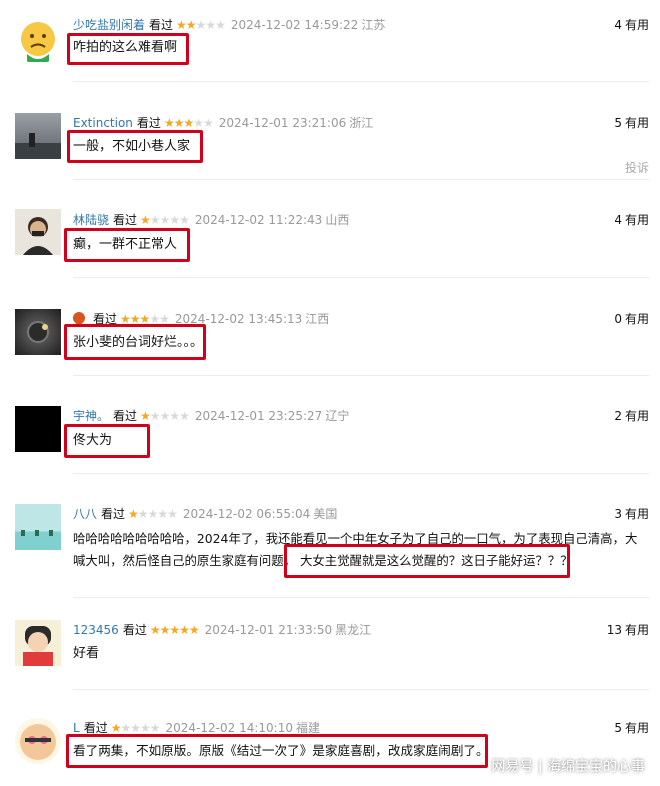  I want to click on comment-location: 福建, so click(307, 728).